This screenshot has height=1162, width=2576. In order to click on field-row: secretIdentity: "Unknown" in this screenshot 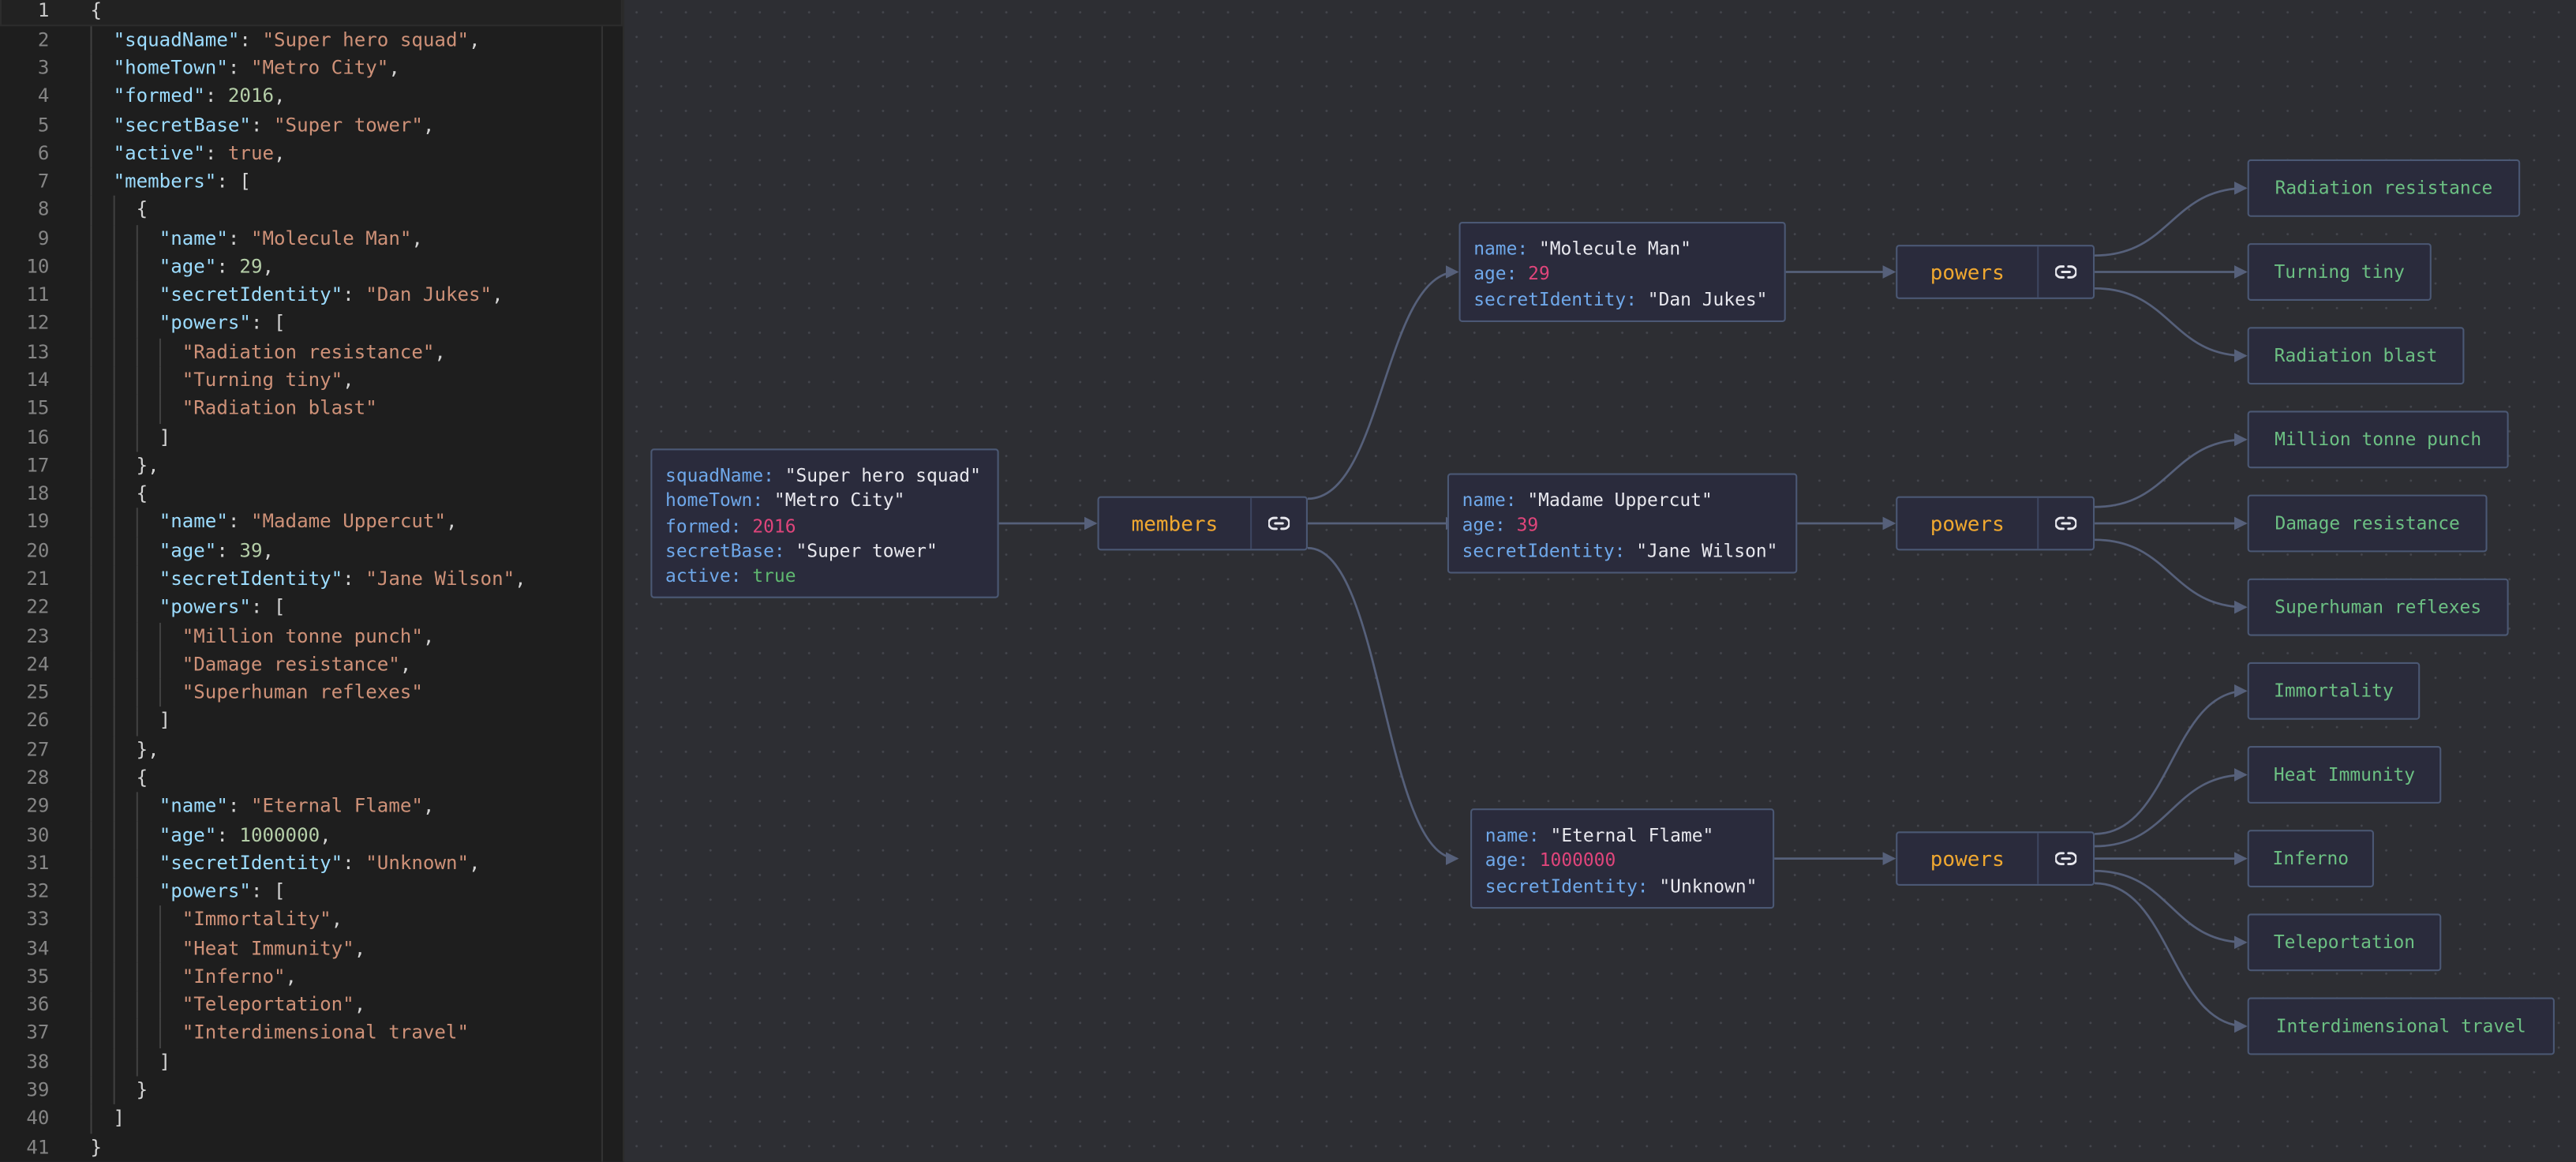, I will do `click(1622, 886)`.